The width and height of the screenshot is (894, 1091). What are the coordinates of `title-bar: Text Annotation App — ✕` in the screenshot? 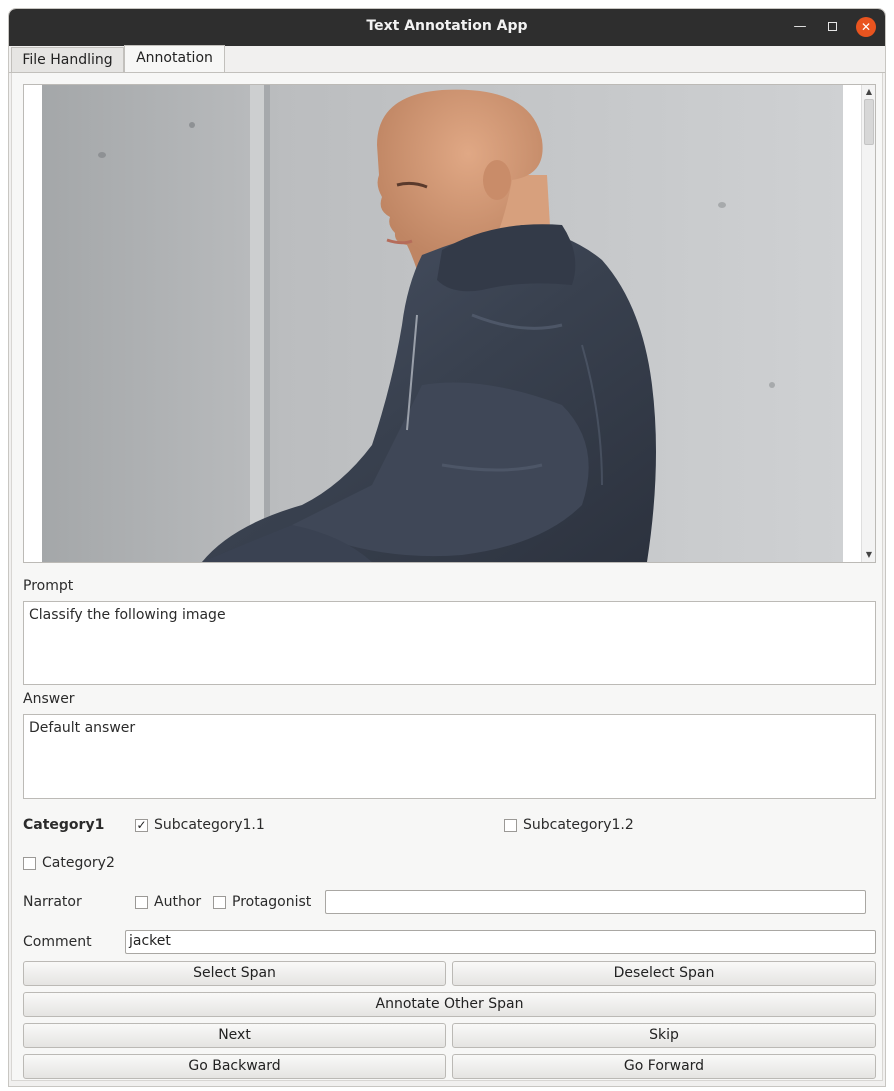 It's located at (447, 27).